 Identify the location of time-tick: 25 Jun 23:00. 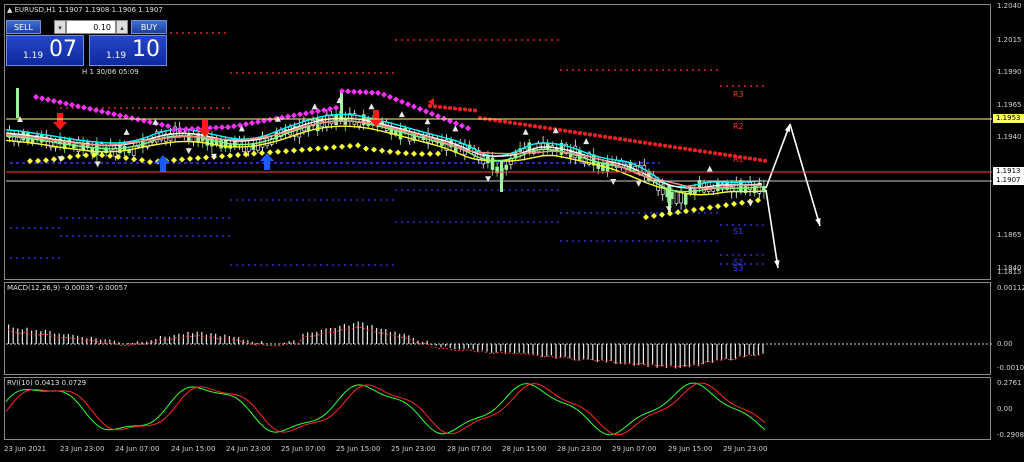
(413, 449).